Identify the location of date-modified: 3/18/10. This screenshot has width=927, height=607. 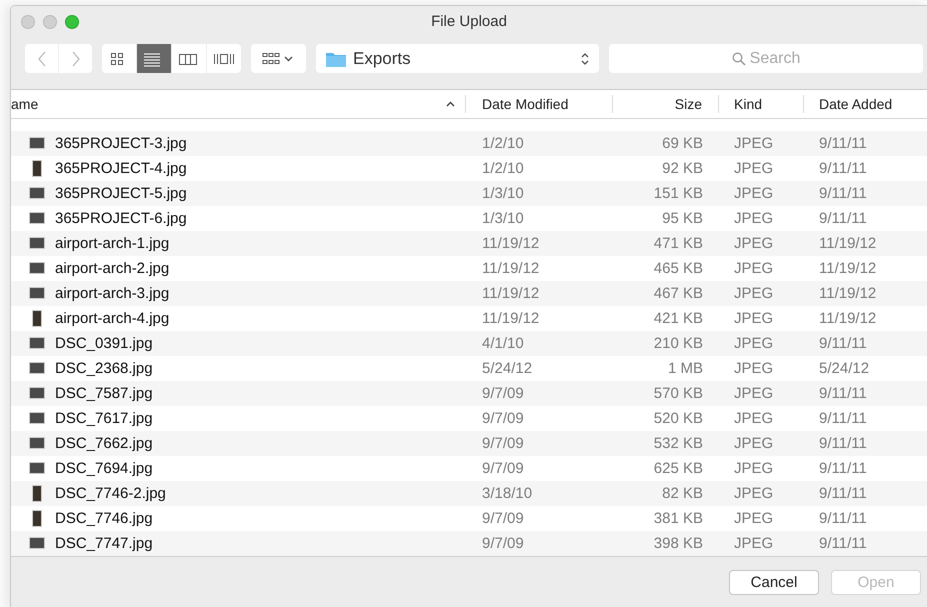
(507, 493).